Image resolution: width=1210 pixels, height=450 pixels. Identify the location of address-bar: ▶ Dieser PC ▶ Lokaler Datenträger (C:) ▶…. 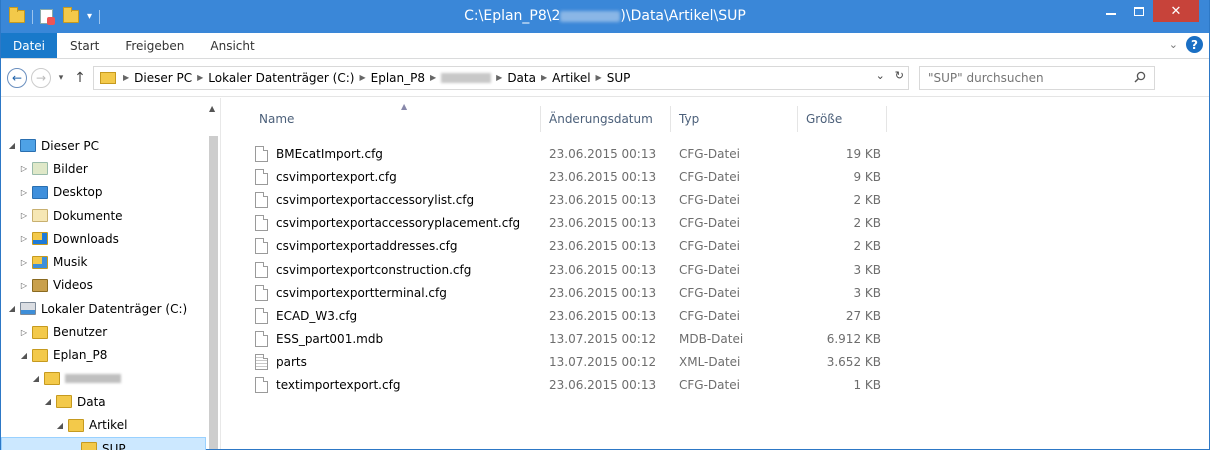
(501, 77).